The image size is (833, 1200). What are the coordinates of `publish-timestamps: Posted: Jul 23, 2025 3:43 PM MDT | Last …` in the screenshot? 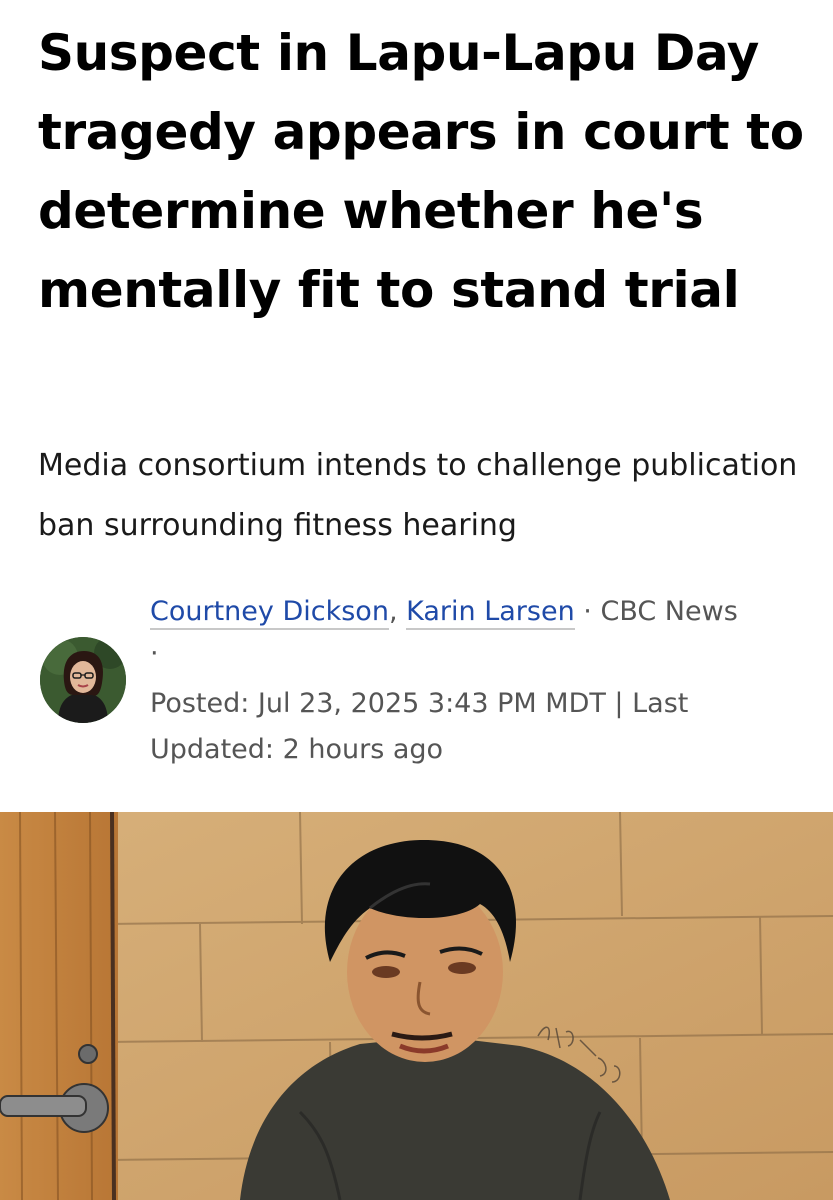 It's located at (419, 726).